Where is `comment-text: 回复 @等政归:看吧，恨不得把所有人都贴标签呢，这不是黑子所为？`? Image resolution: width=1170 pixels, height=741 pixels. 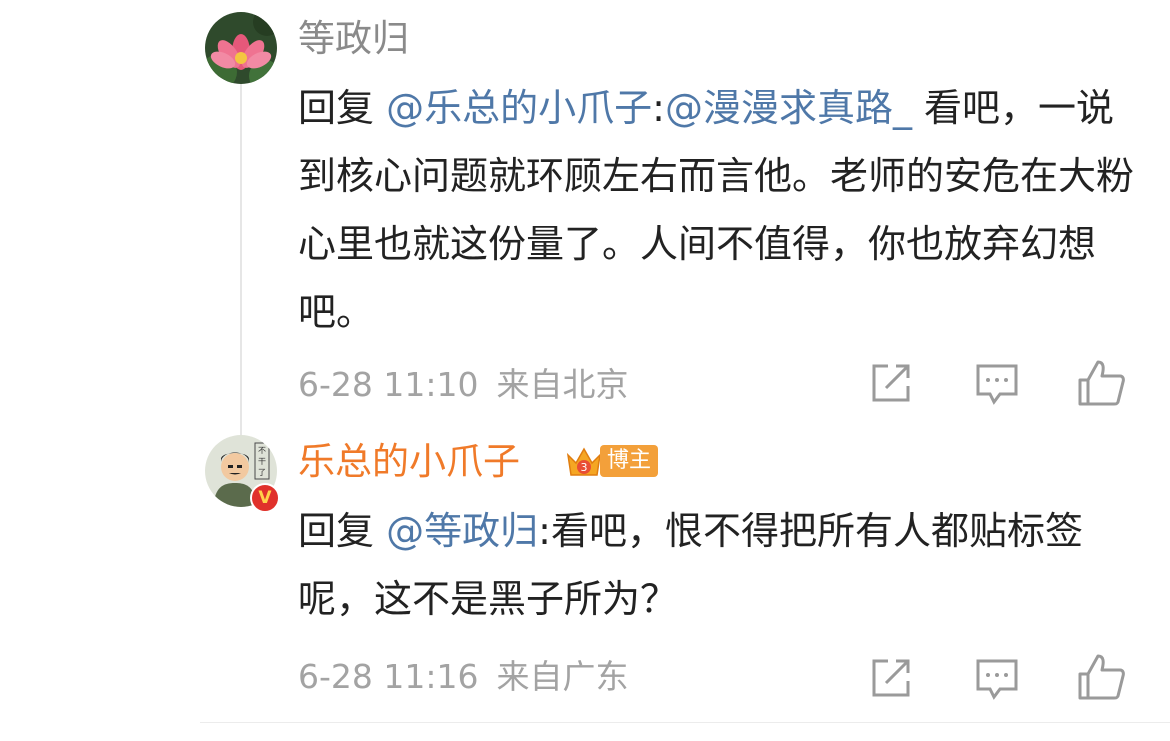
comment-text: 回复 @等政归:看吧，恨不得把所有人都贴标签呢，这不是黑子所为？ is located at coordinates (718, 565).